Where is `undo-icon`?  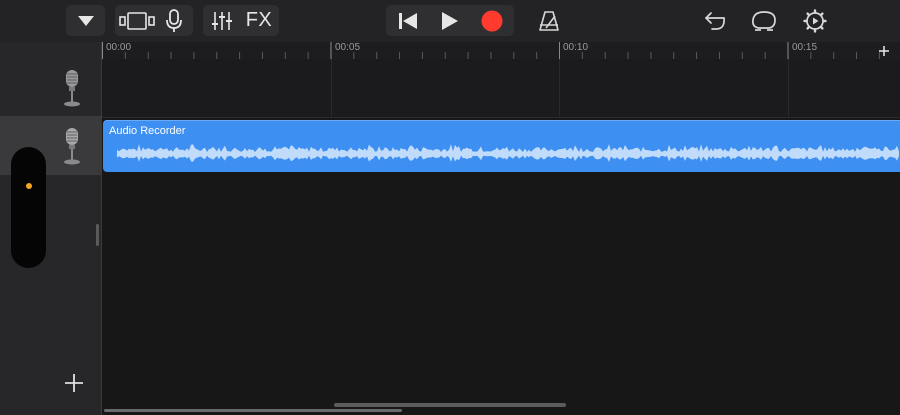
undo-icon is located at coordinates (715, 20).